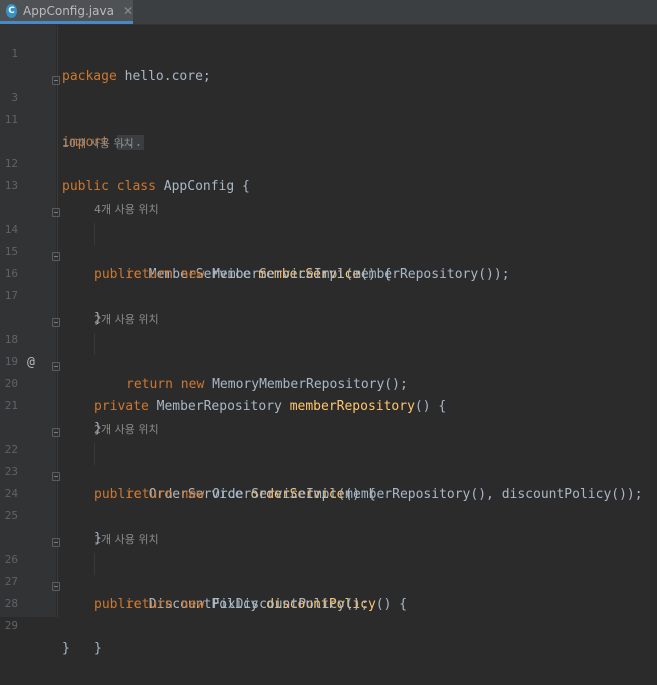 The image size is (657, 685). I want to click on tab-appconfig: C AppConfig.java ✕, so click(66, 12).